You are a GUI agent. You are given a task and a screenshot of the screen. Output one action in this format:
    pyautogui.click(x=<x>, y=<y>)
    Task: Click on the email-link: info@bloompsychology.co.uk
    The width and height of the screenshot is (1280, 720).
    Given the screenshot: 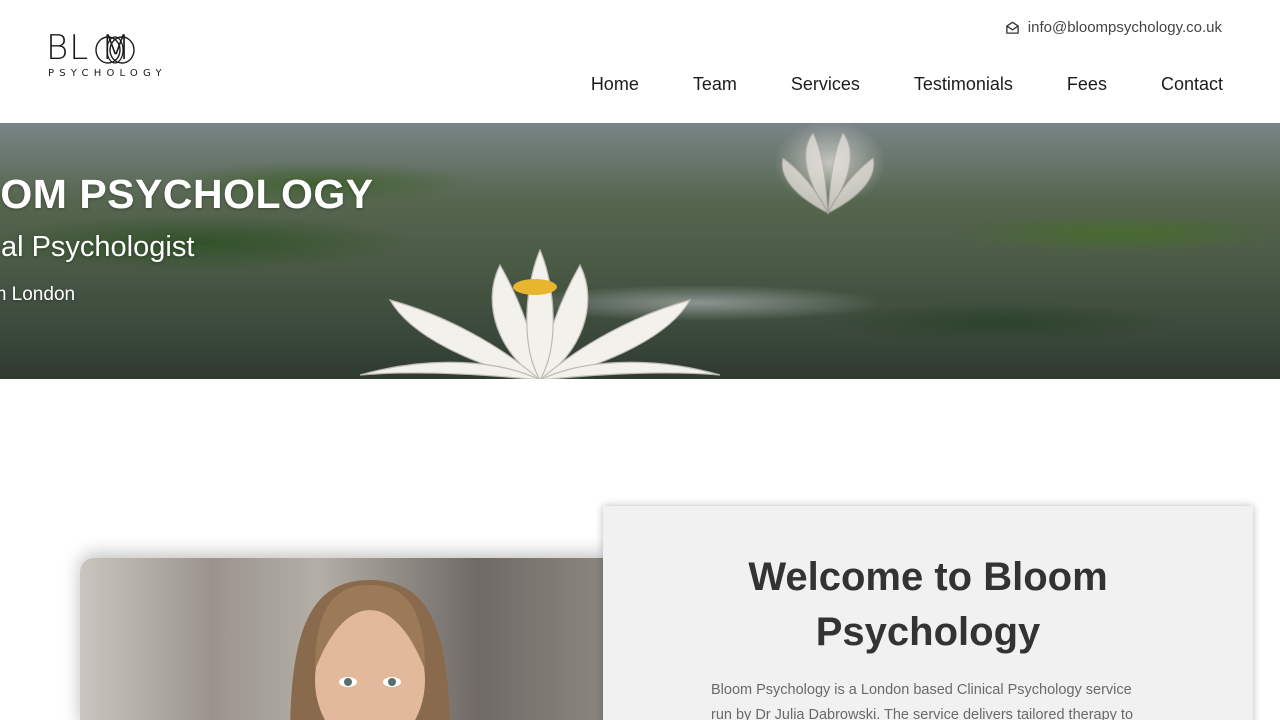 What is the action you would take?
    pyautogui.click(x=1113, y=27)
    